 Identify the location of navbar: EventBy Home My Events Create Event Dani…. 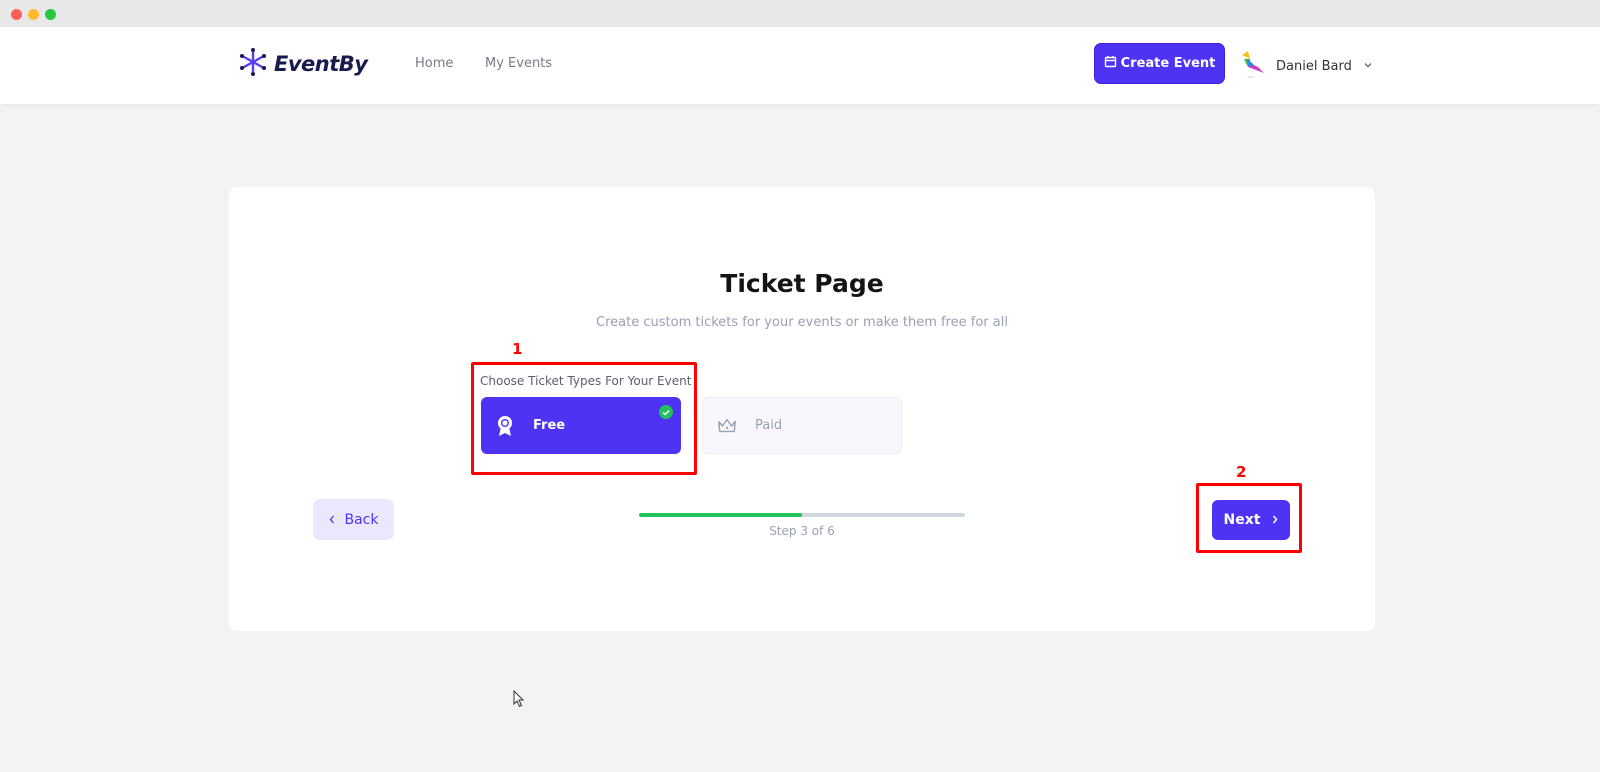
(800, 65).